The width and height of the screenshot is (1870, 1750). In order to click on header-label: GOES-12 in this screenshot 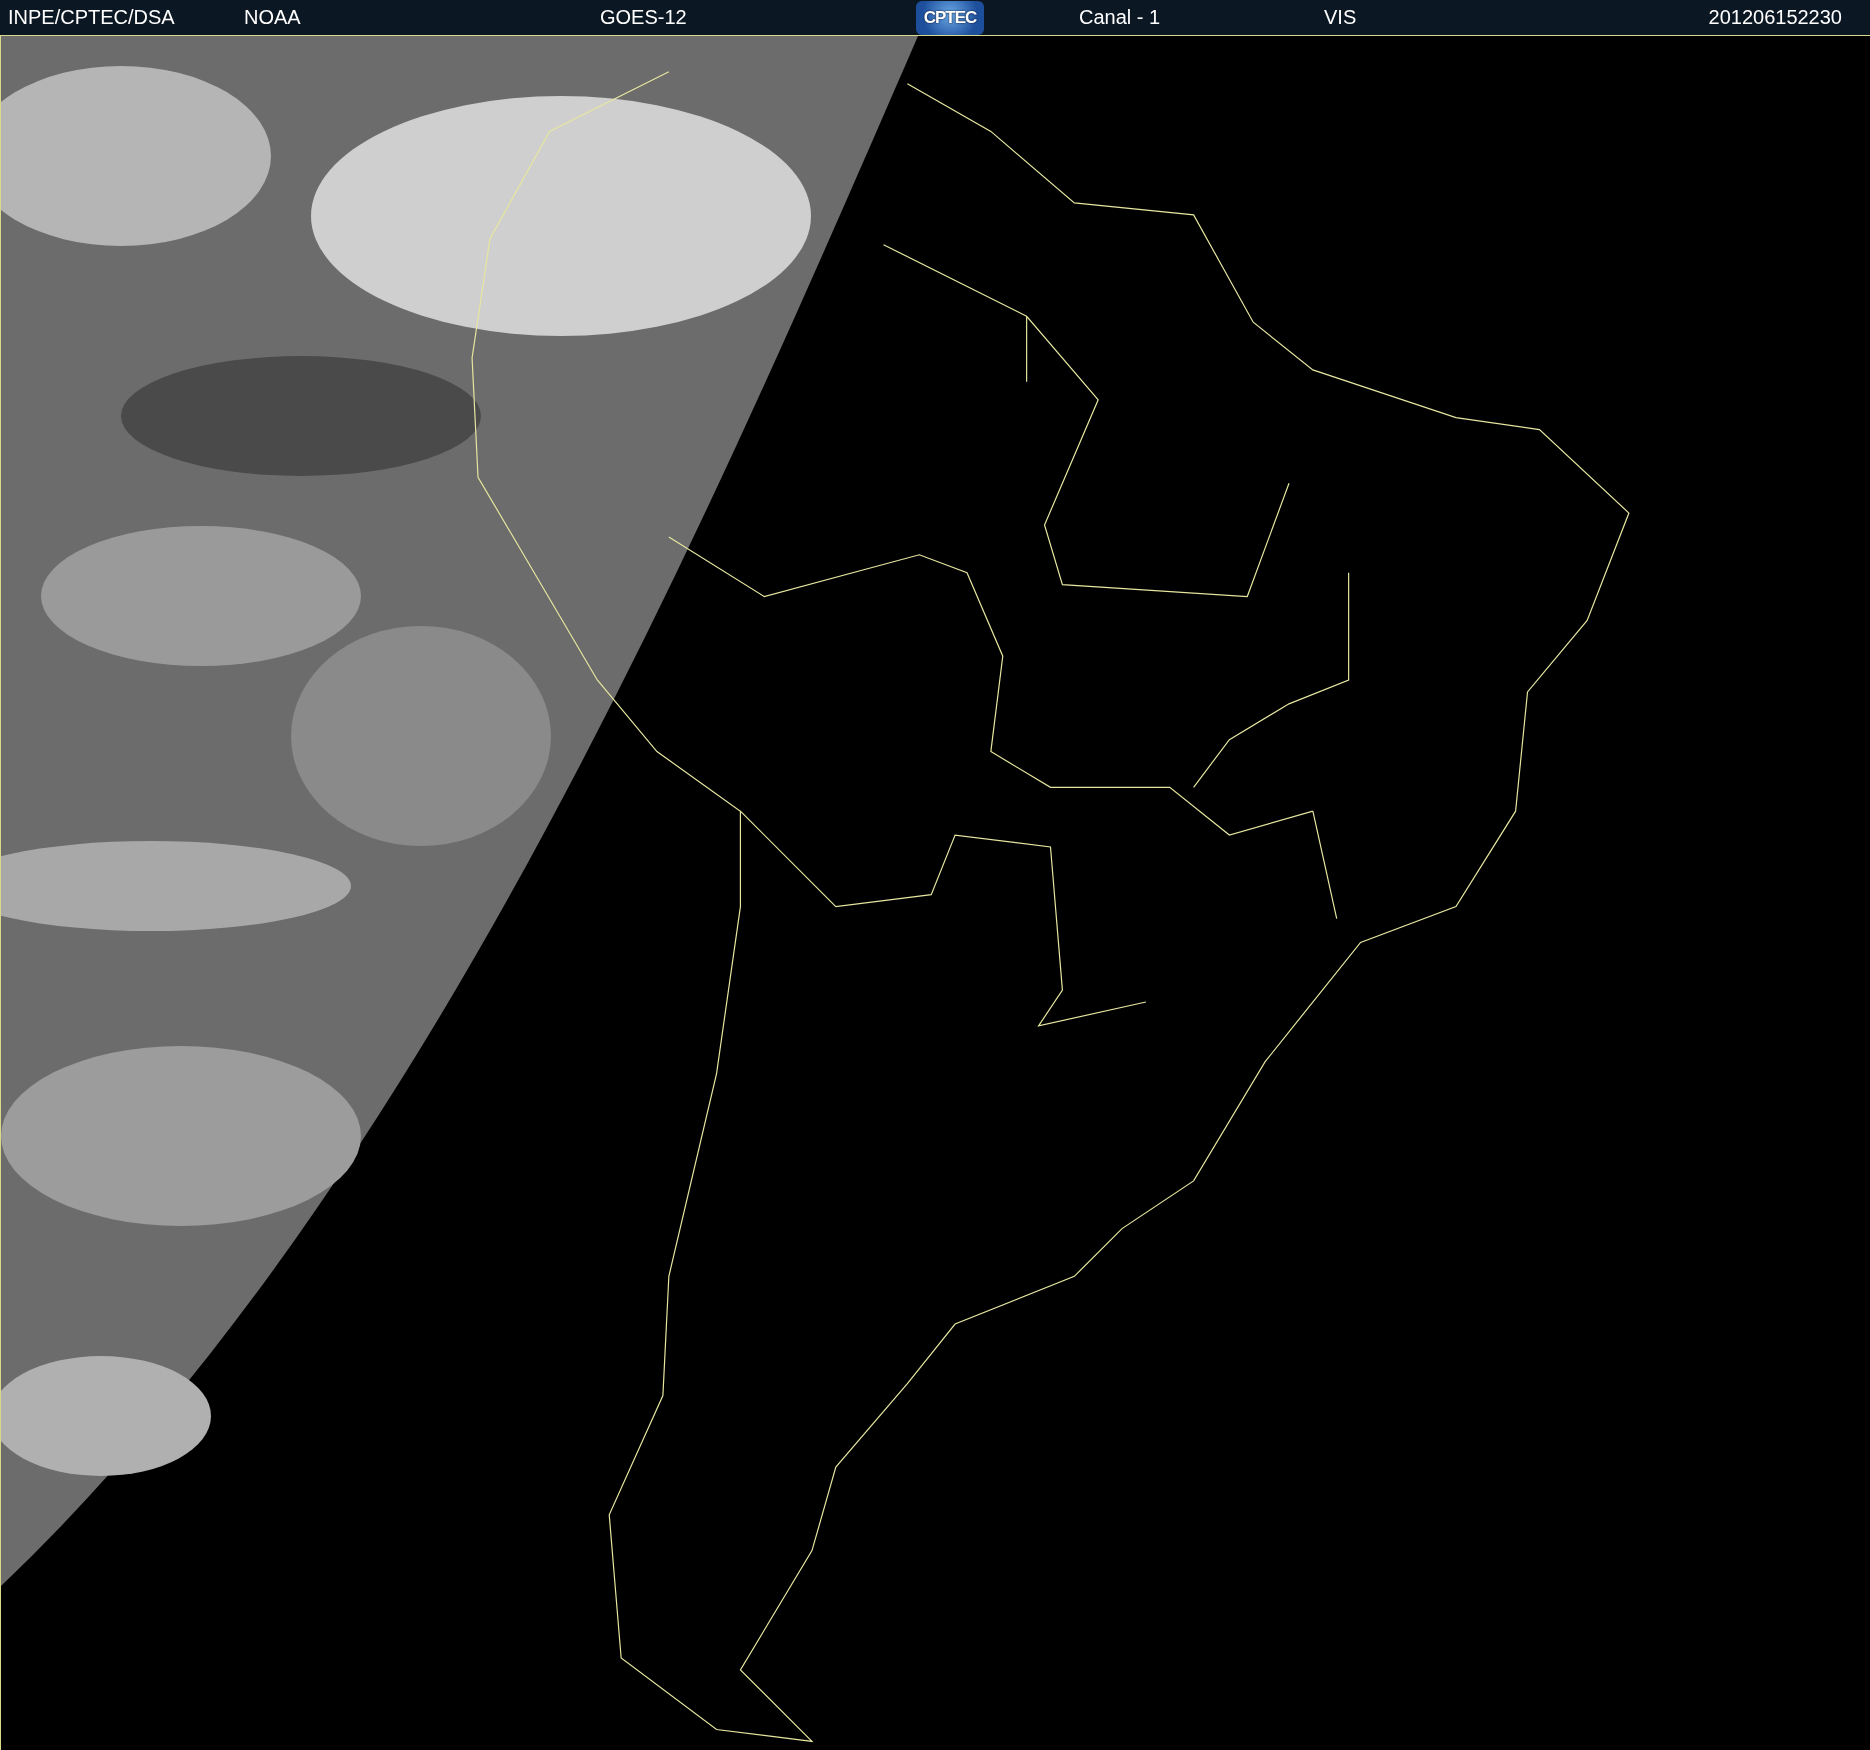, I will do `click(644, 17)`.